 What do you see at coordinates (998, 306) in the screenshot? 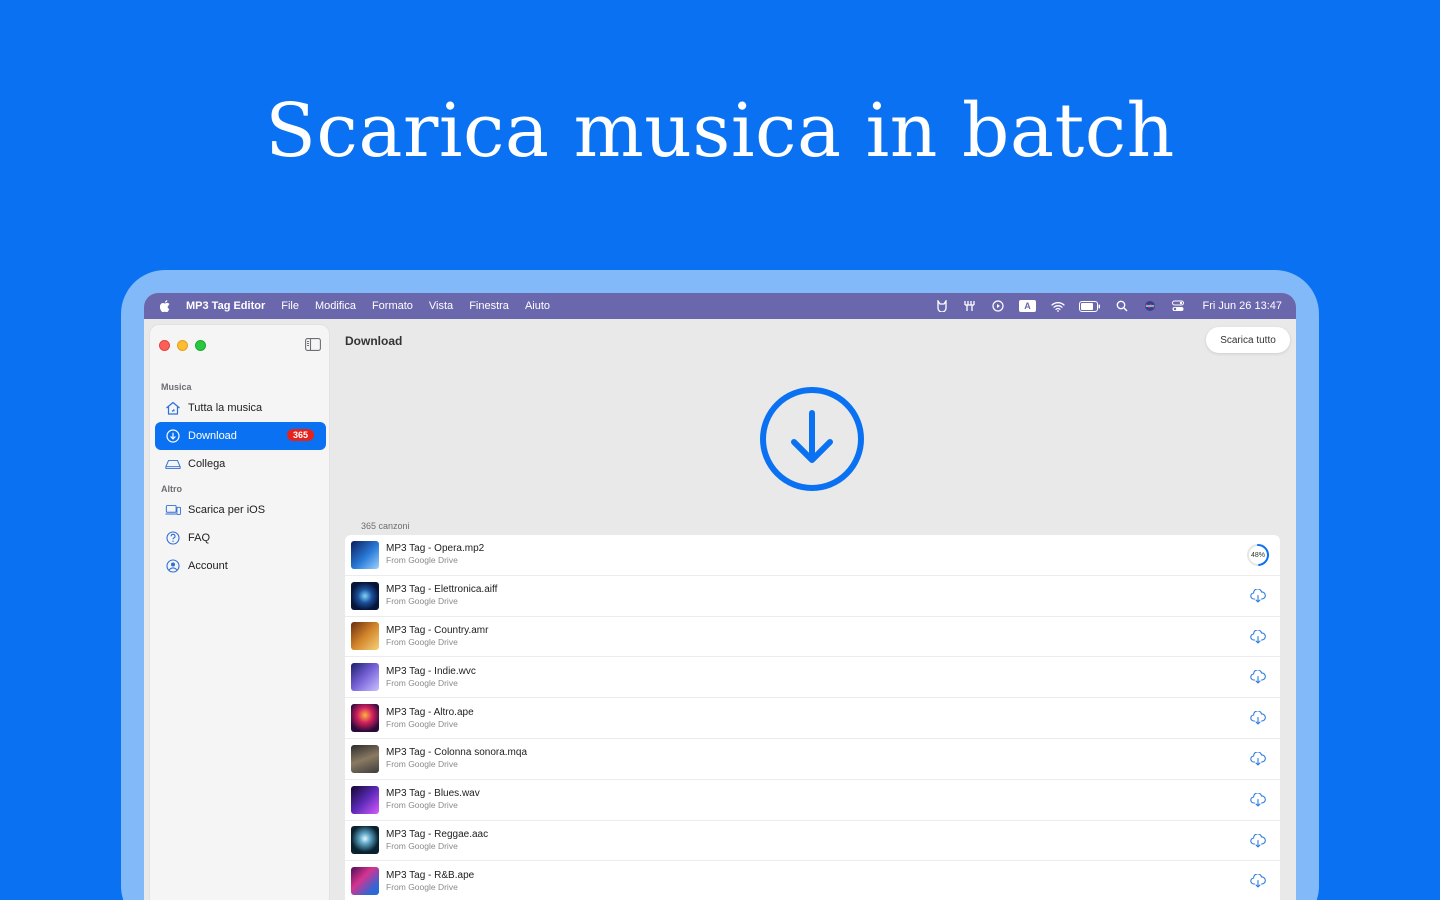
I see `play-circle-icon` at bounding box center [998, 306].